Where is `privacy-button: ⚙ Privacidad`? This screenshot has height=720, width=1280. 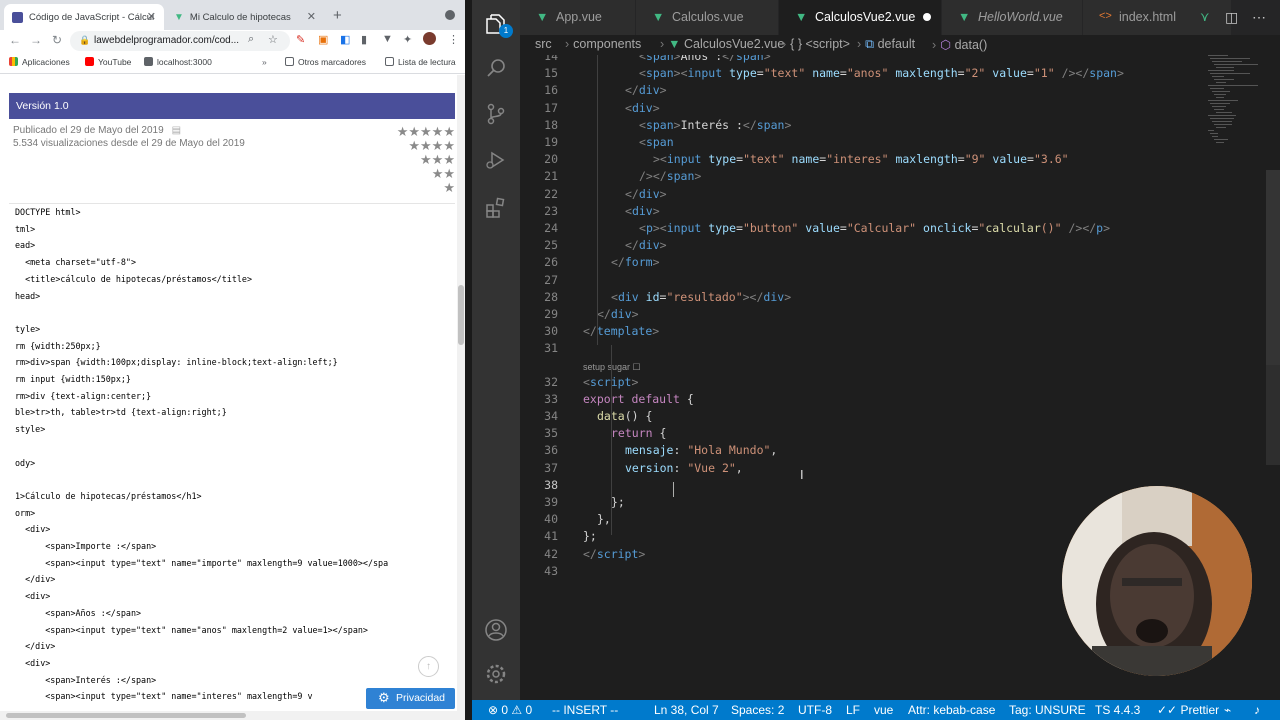
privacy-button: ⚙ Privacidad is located at coordinates (410, 698).